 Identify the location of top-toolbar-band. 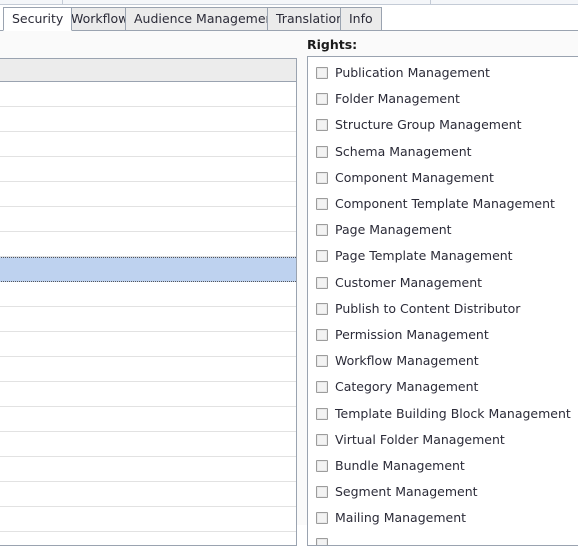
(289, 2).